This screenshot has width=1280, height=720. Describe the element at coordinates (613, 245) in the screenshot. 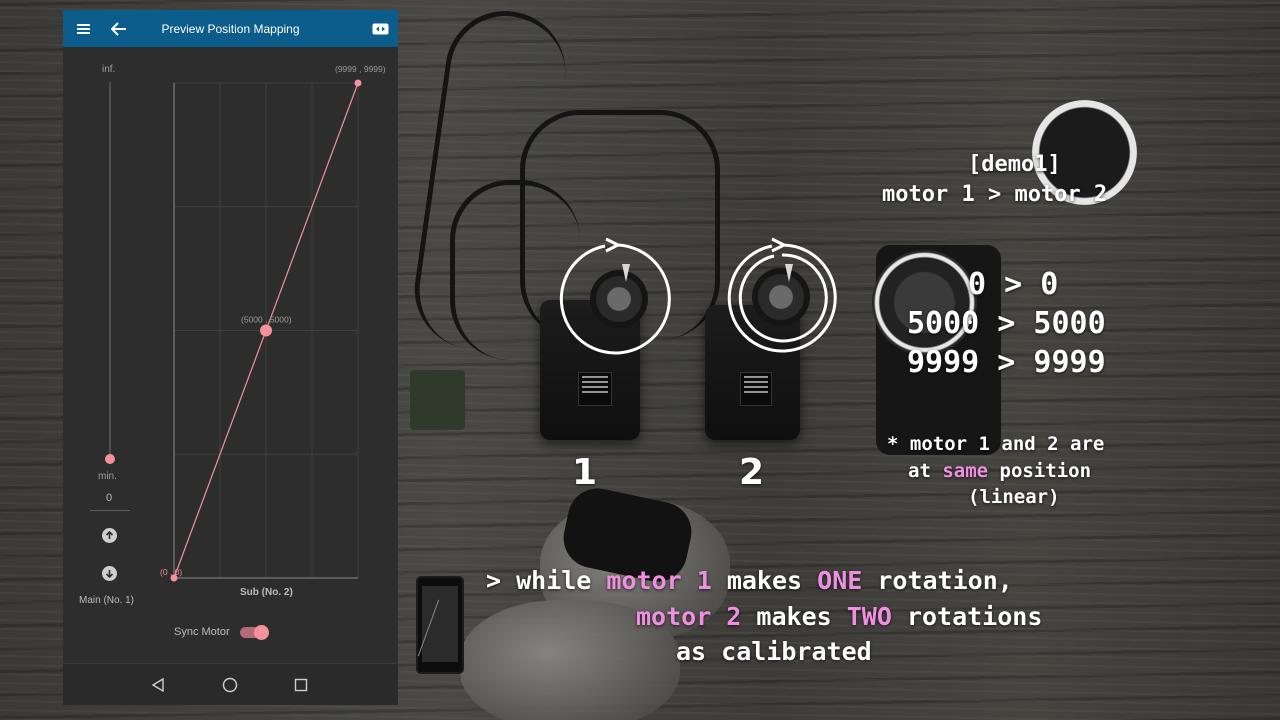

I see `motor-1-arrowhead` at that location.